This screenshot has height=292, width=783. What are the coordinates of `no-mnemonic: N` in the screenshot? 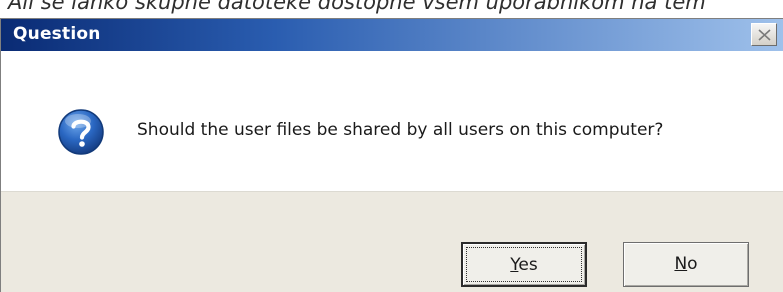 It's located at (681, 264).